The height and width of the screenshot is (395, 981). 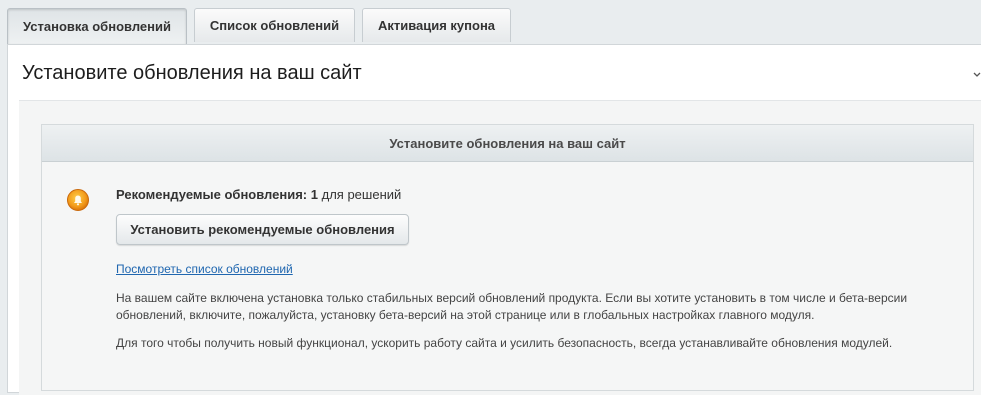 I want to click on tab-install-updates: Установка обновлений, so click(x=97, y=26).